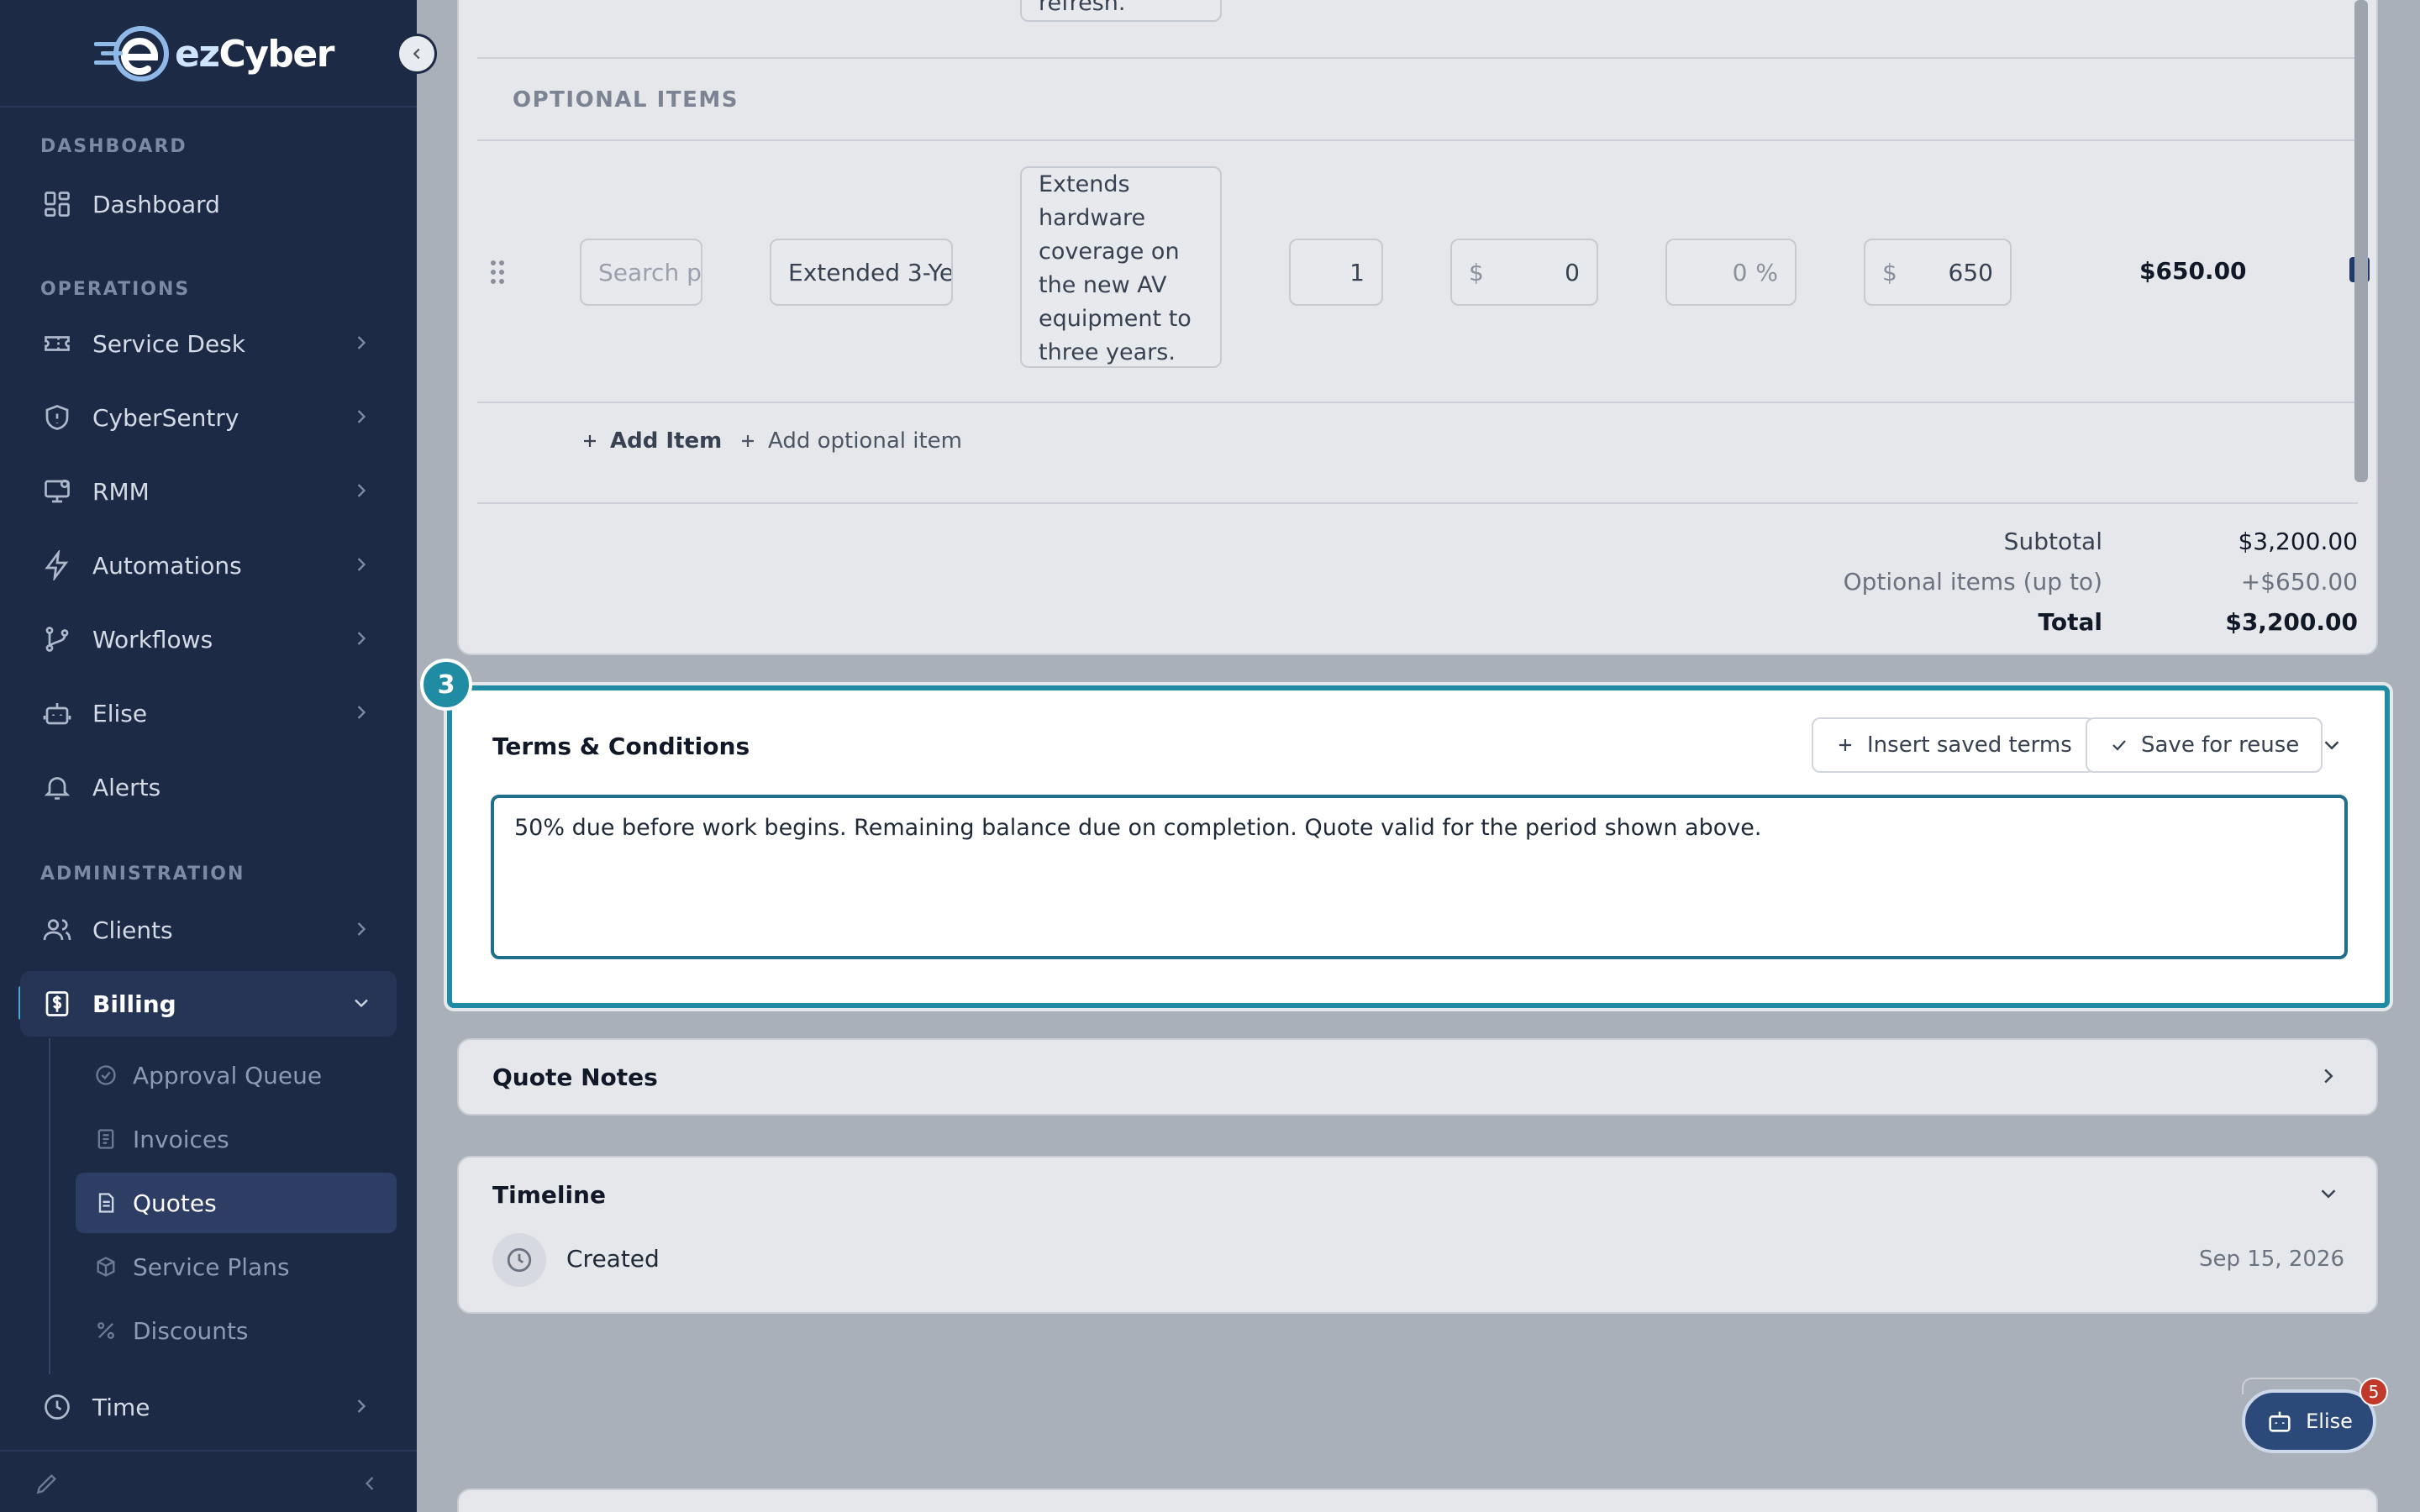 This screenshot has height=1512, width=2420. Describe the element at coordinates (2280, 1421) in the screenshot. I see `robot-icon` at that location.